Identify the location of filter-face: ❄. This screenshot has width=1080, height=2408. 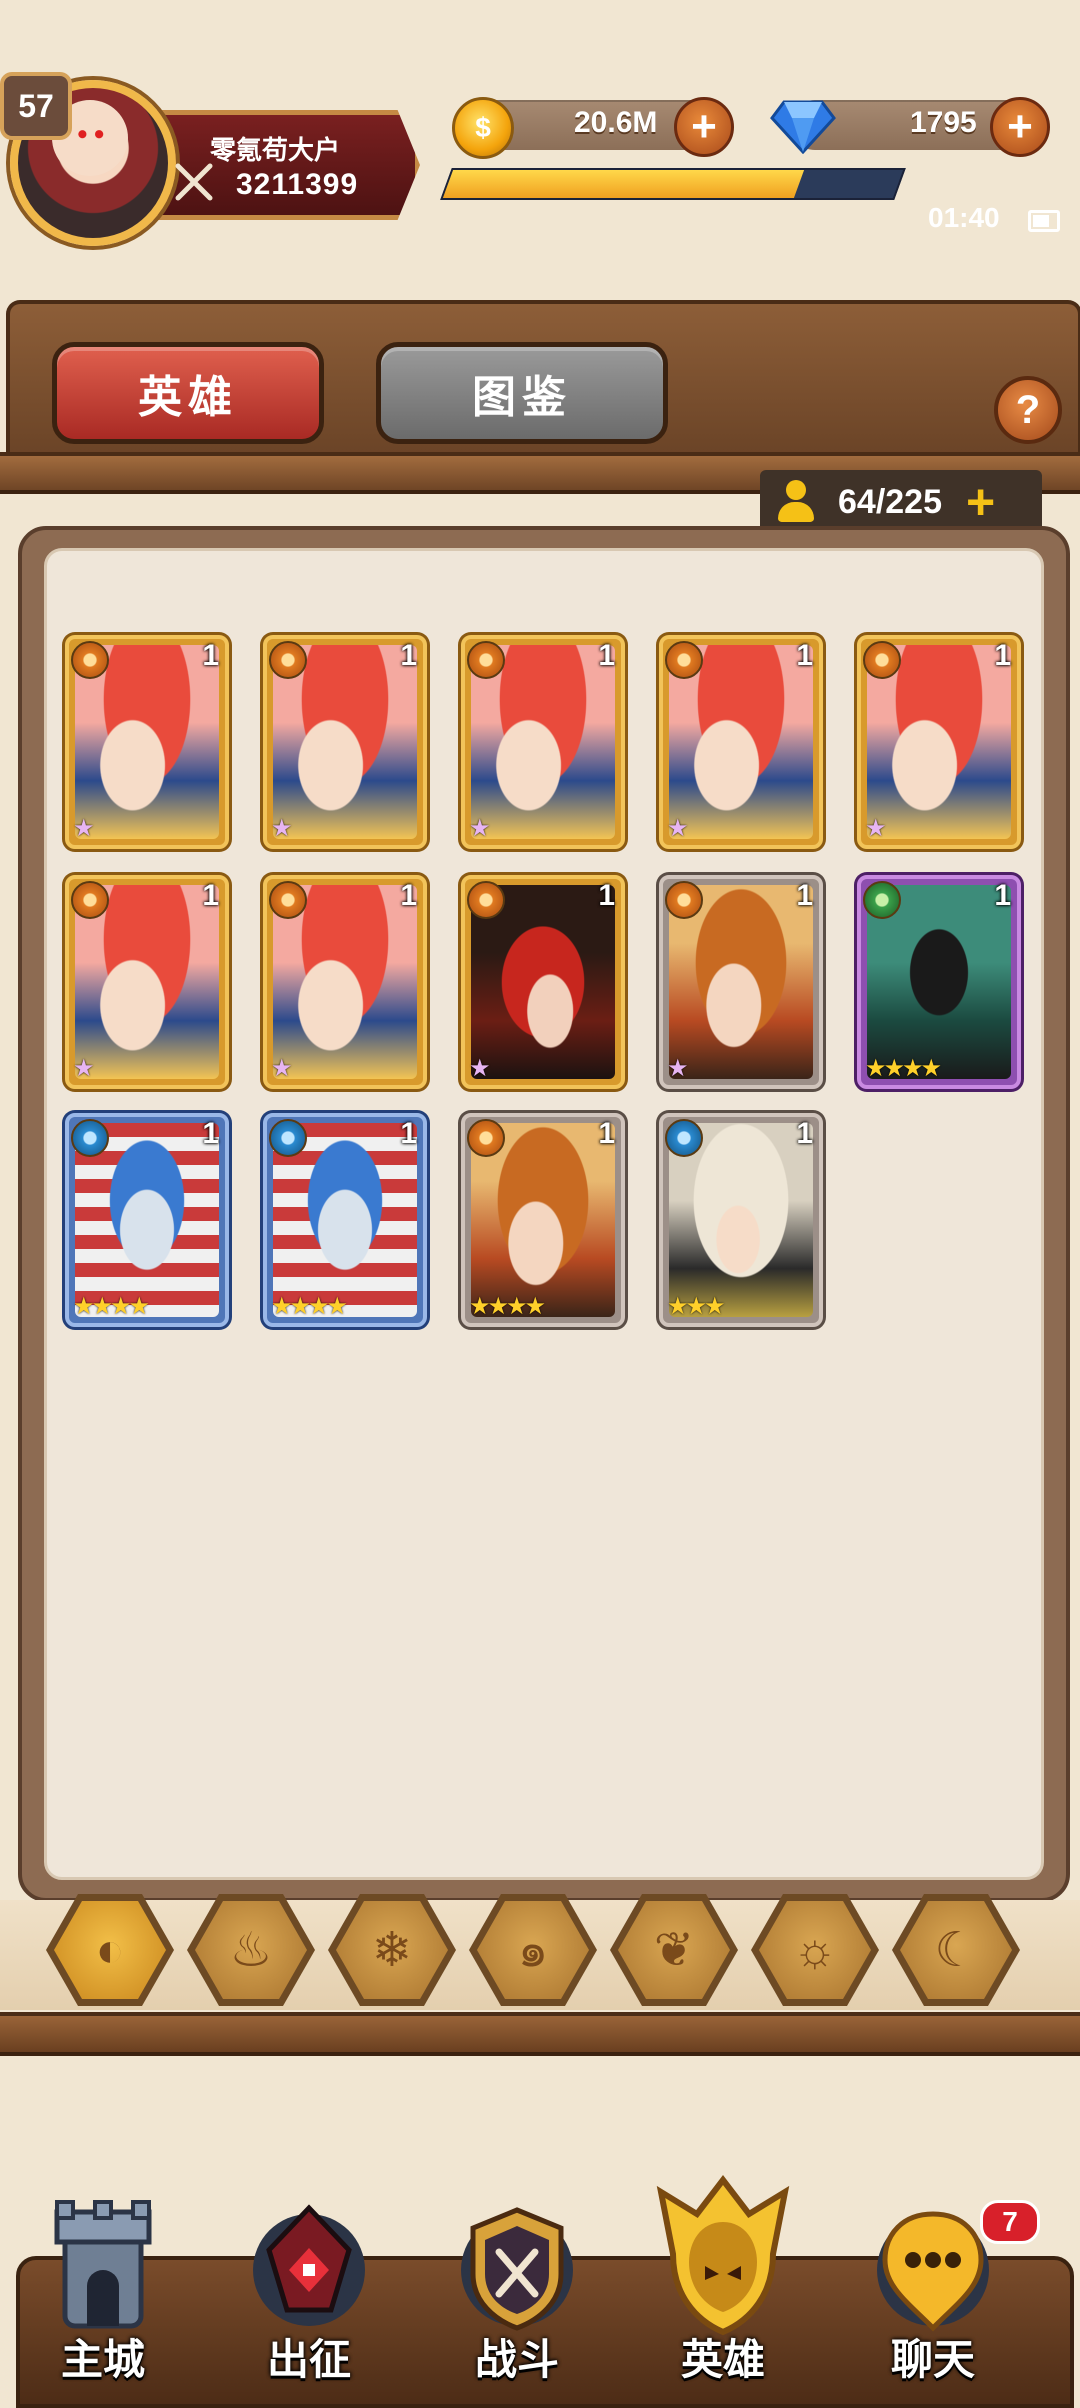
(392, 1950).